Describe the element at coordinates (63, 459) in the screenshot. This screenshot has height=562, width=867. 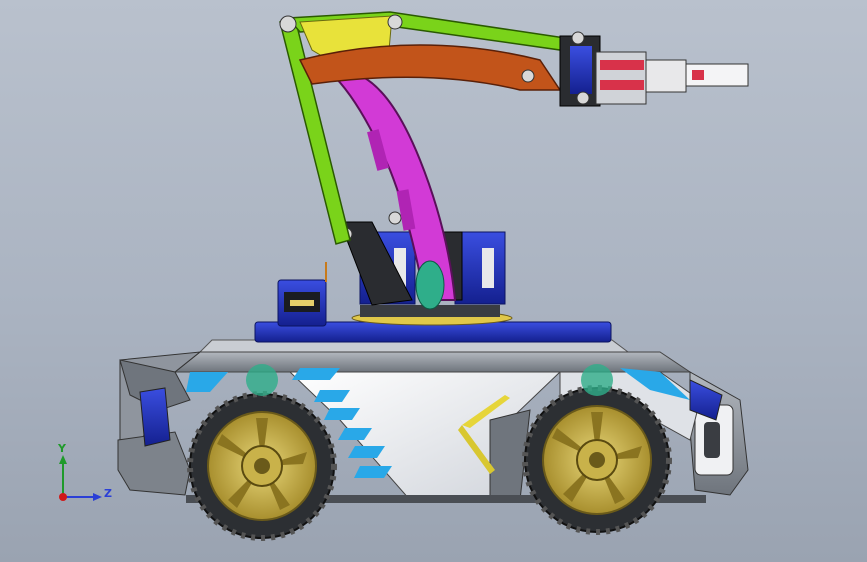
I see `y-axis-arrow` at that location.